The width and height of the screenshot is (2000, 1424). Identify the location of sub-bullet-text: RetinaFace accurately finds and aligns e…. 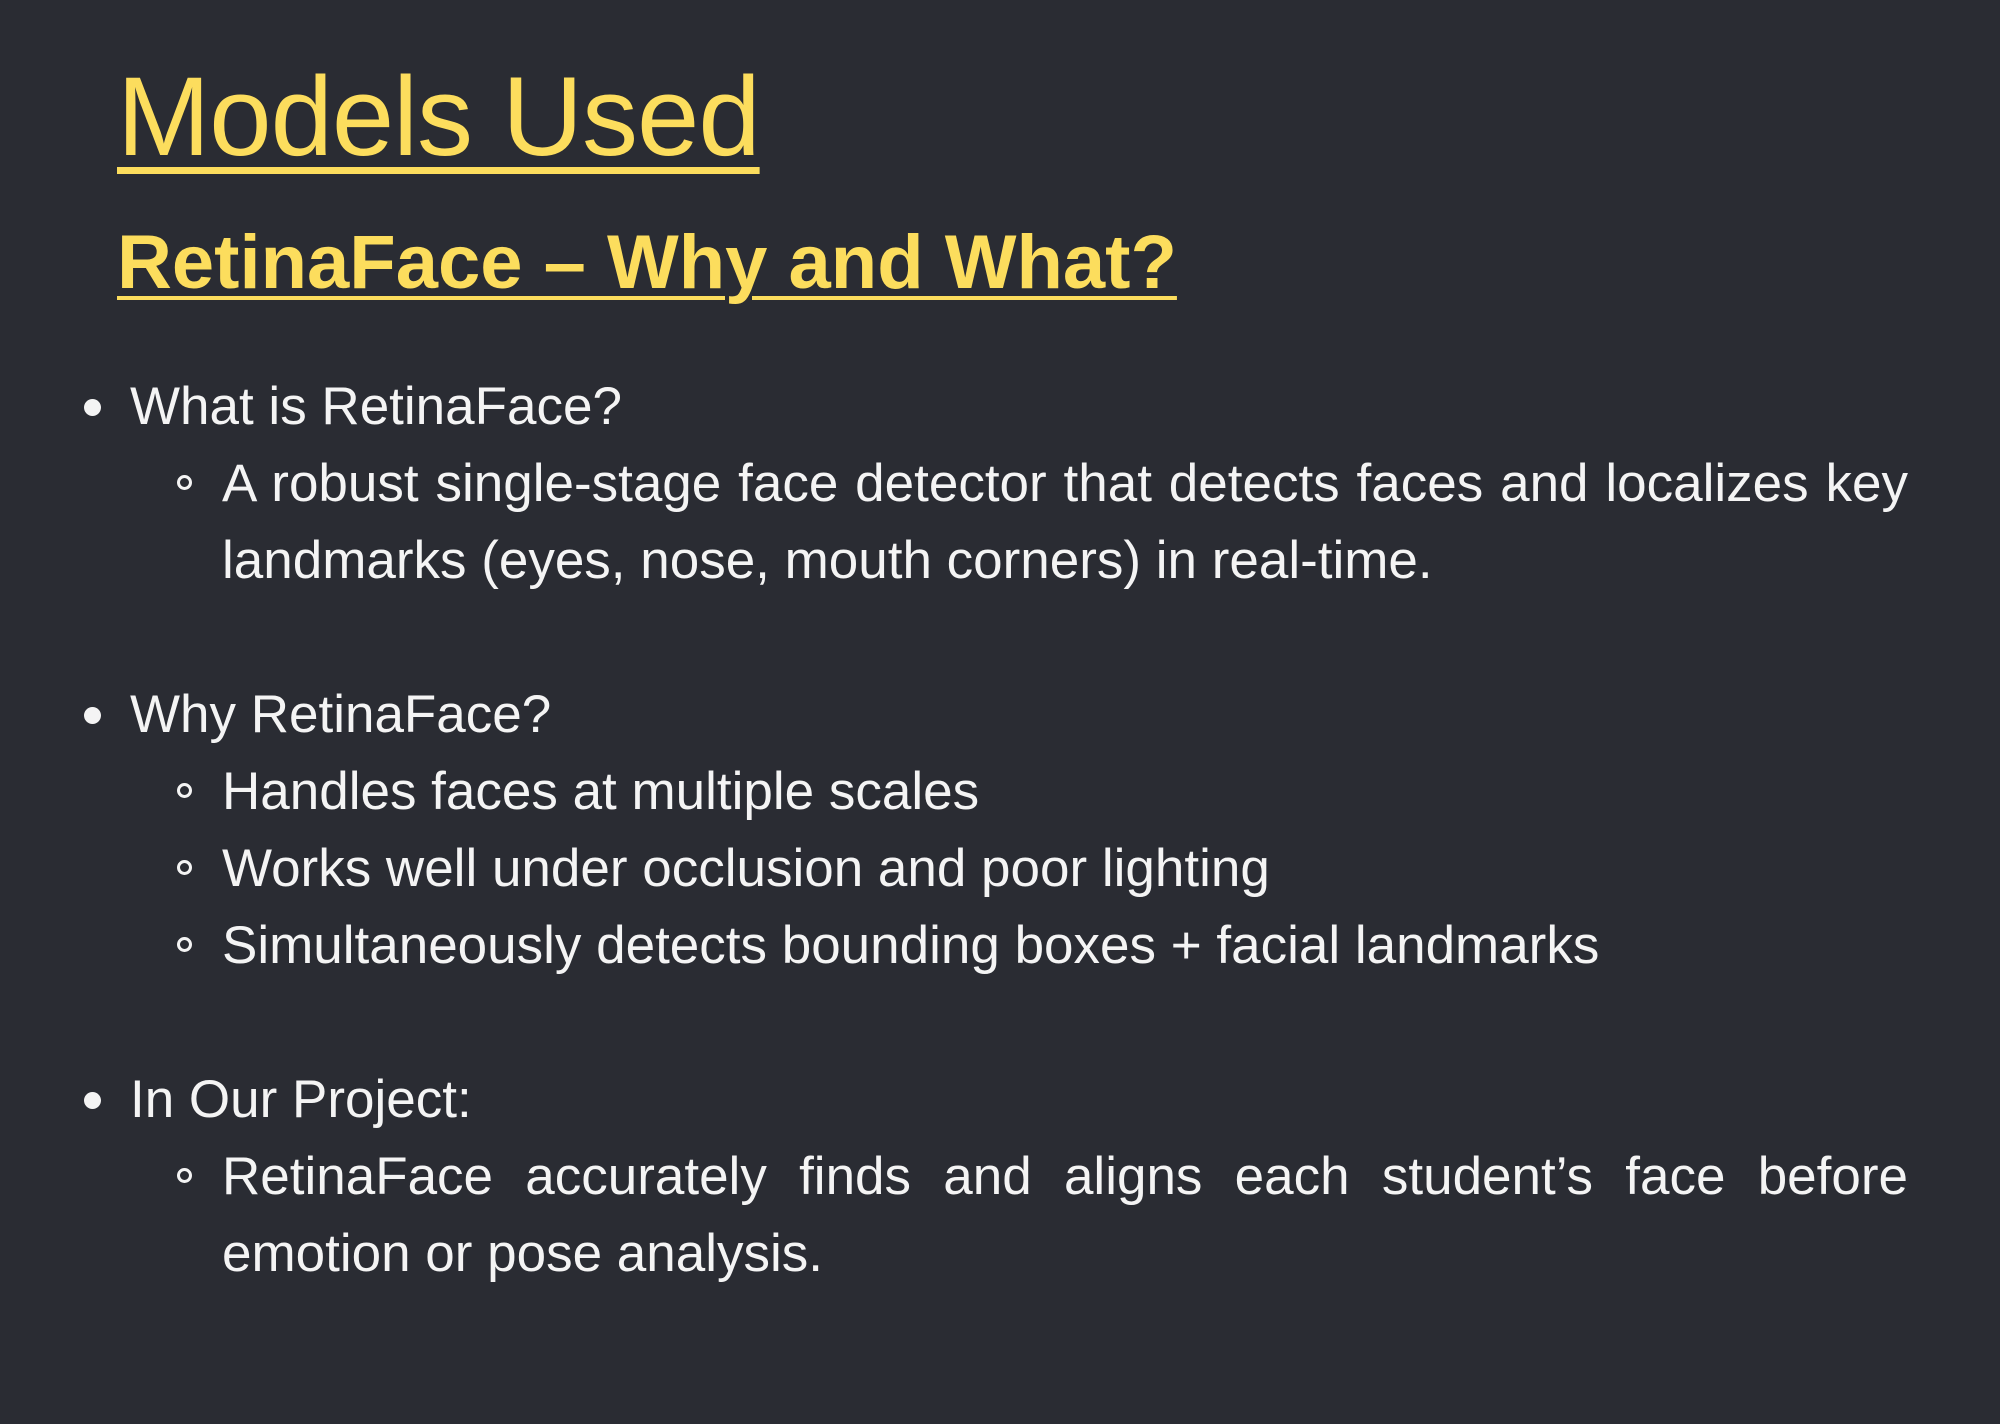
(1065, 1215).